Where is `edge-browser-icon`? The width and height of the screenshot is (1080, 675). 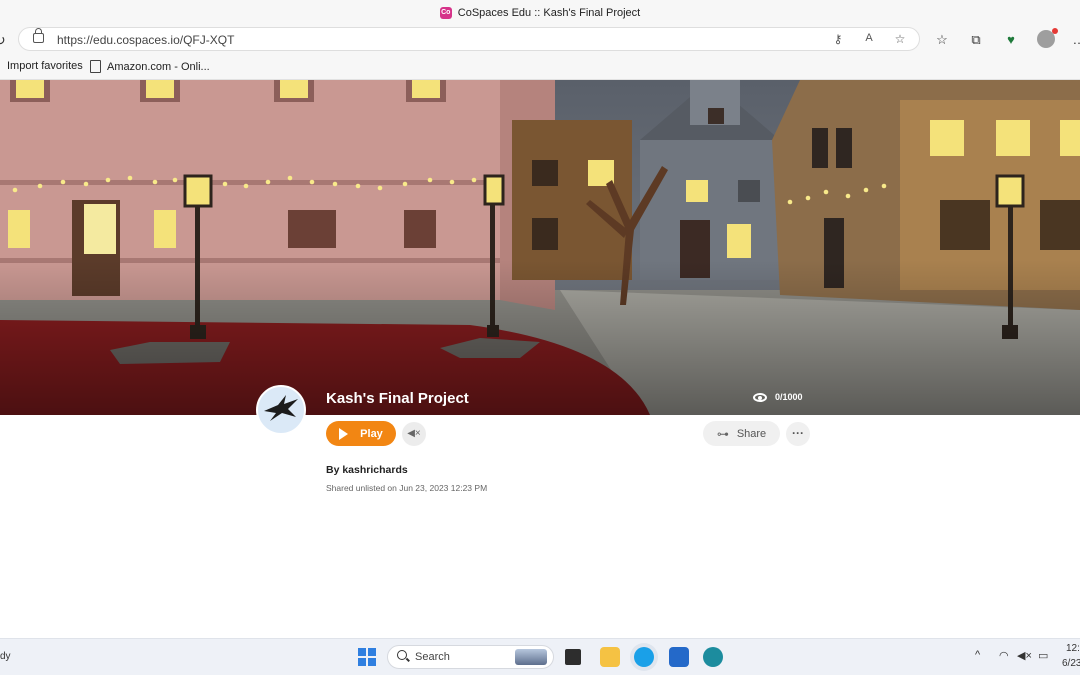
edge-browser-icon is located at coordinates (644, 657).